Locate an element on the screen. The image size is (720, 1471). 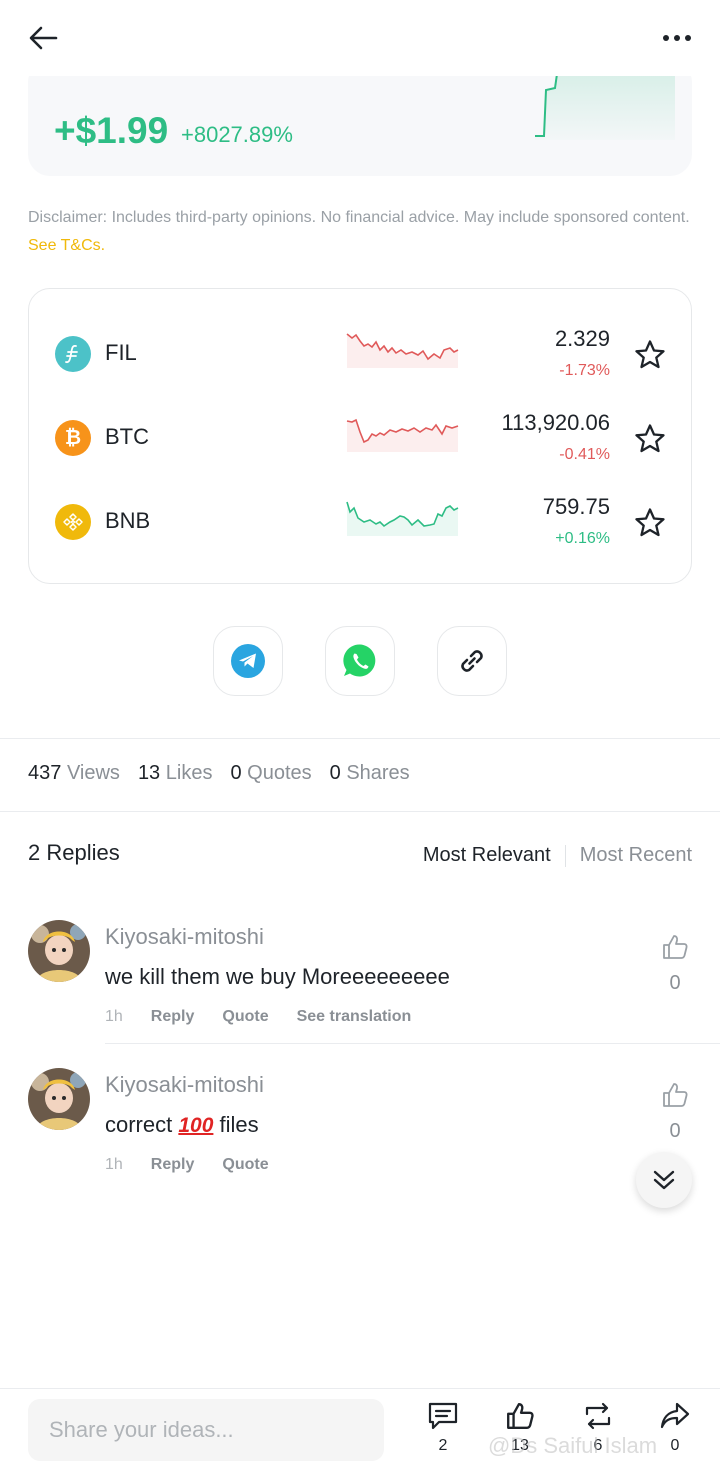
reply-text: correct 100 files is located at coordinates (182, 1125).